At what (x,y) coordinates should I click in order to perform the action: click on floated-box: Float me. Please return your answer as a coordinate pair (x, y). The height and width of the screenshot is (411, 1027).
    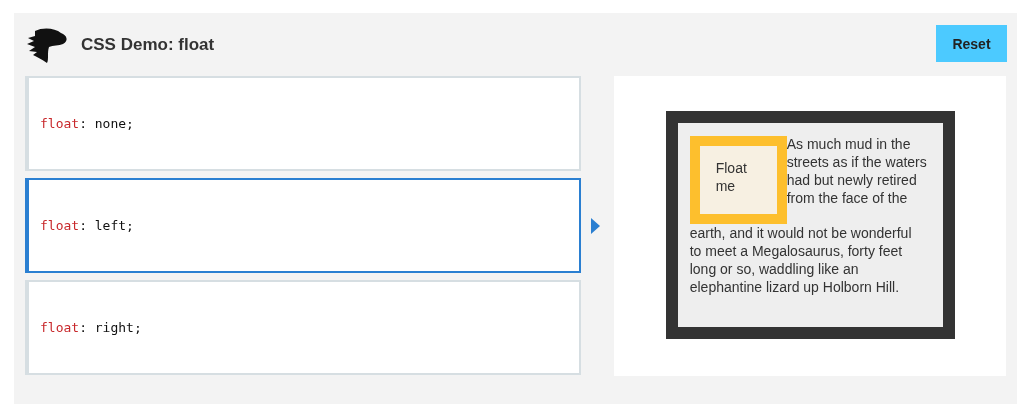
    Looking at the image, I should click on (738, 180).